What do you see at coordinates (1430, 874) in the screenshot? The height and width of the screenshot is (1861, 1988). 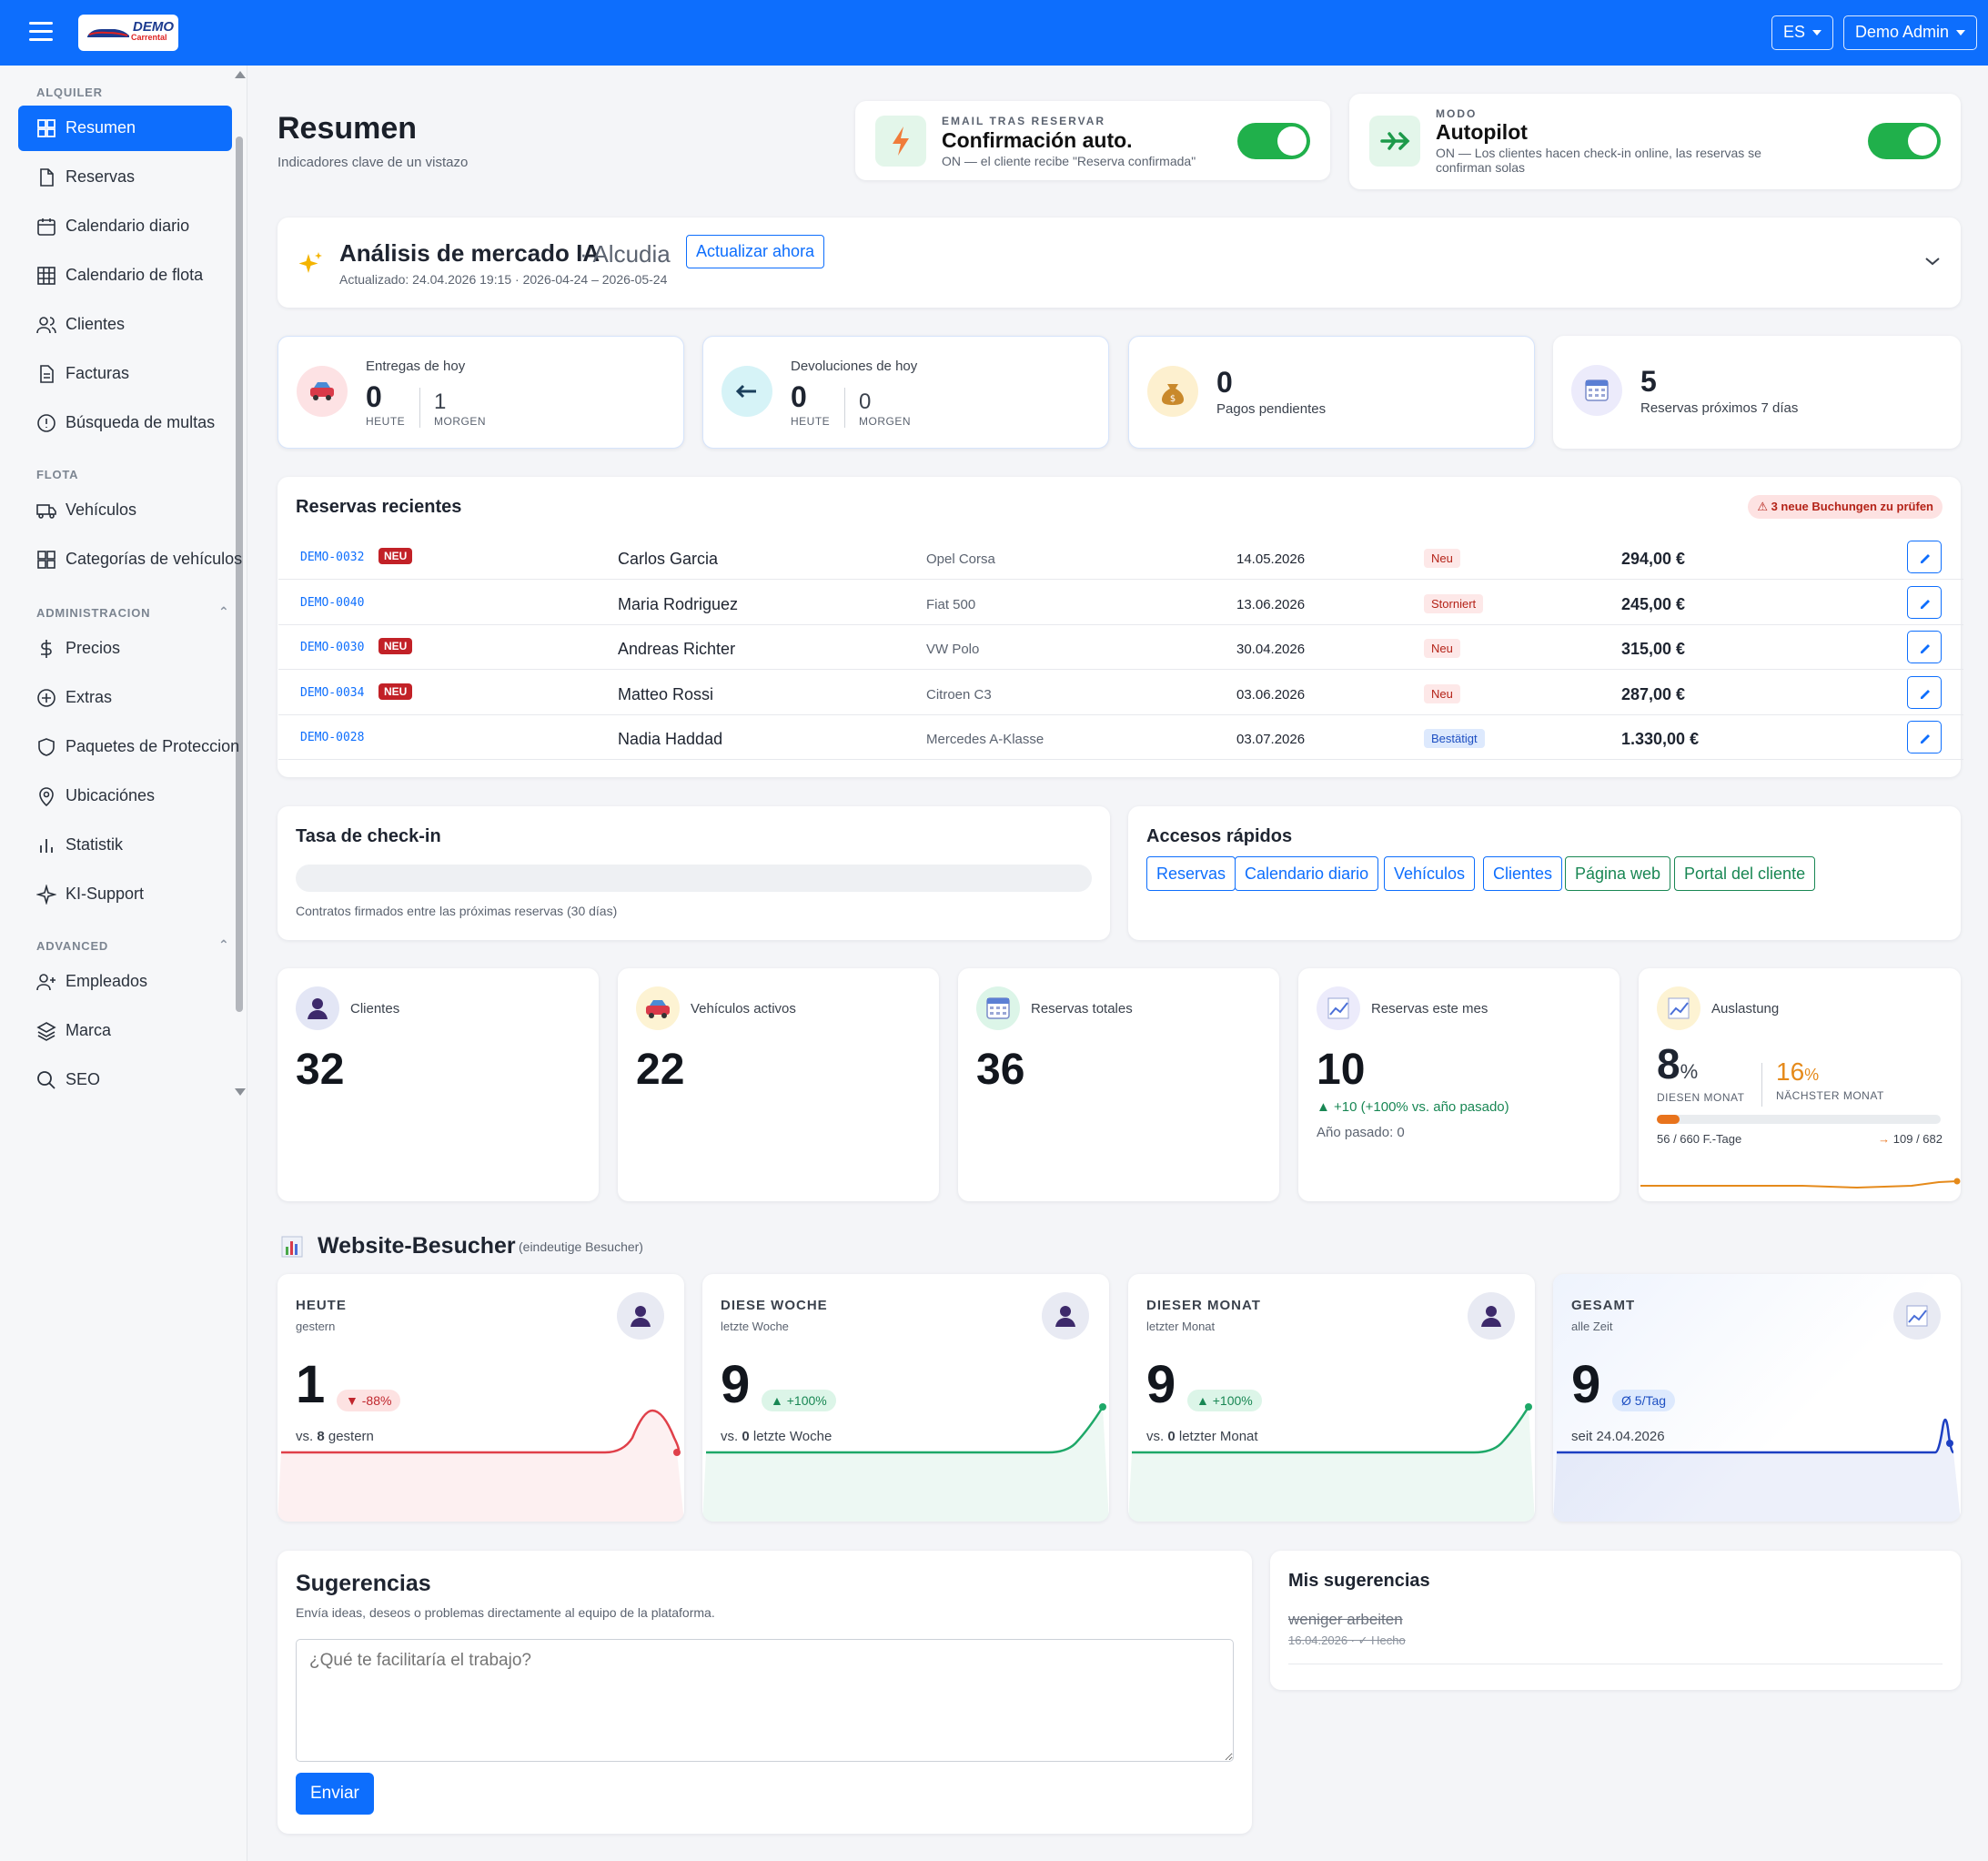 I see `quick-link-button: Vehículos` at bounding box center [1430, 874].